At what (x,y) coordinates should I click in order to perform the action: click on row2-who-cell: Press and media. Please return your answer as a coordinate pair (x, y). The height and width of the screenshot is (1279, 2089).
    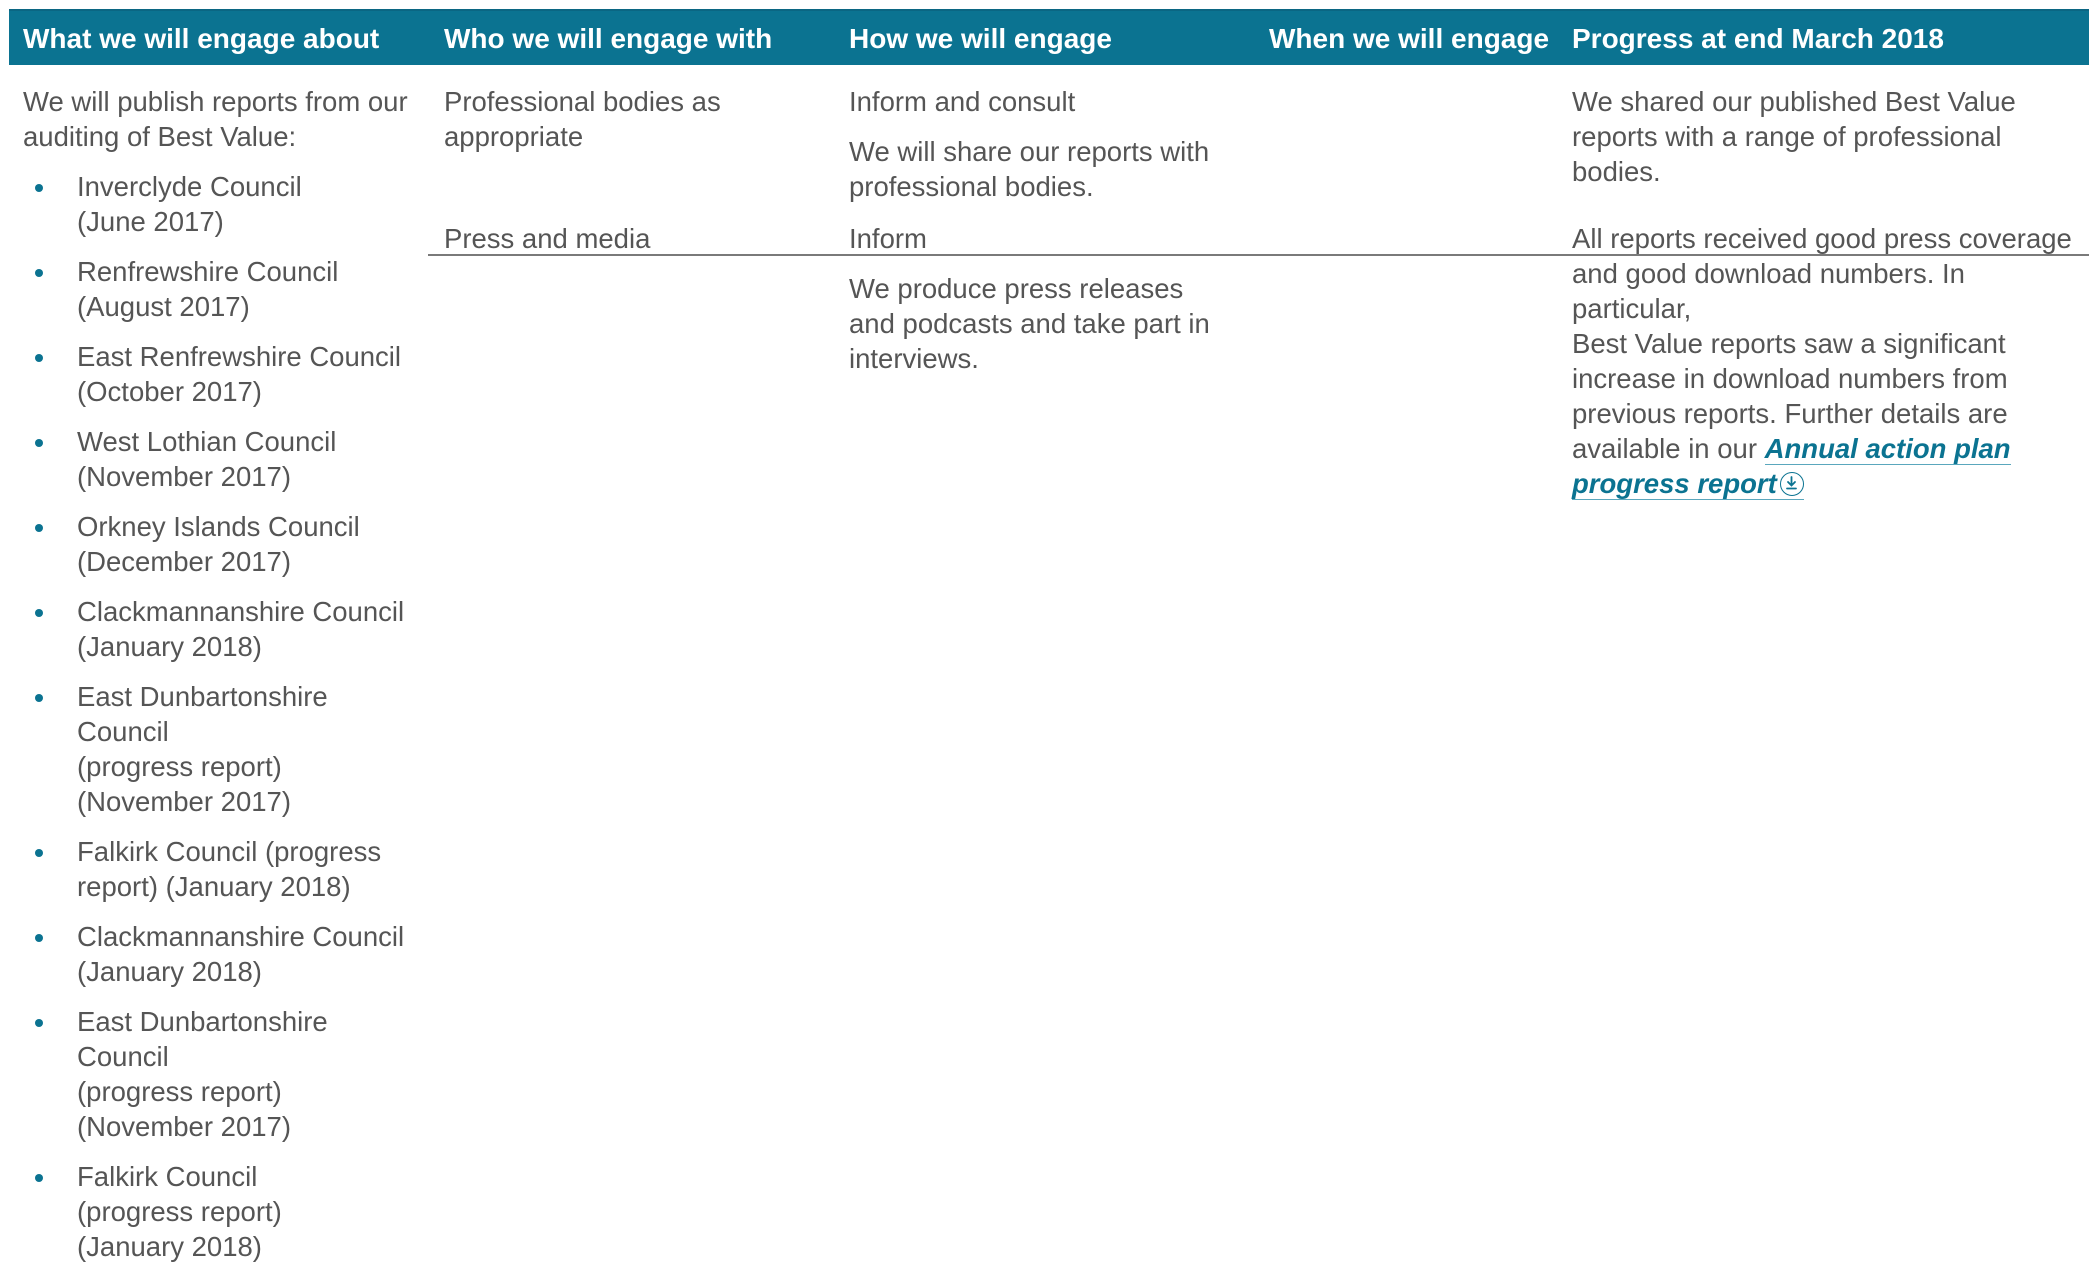
    Looking at the image, I should click on (547, 238).